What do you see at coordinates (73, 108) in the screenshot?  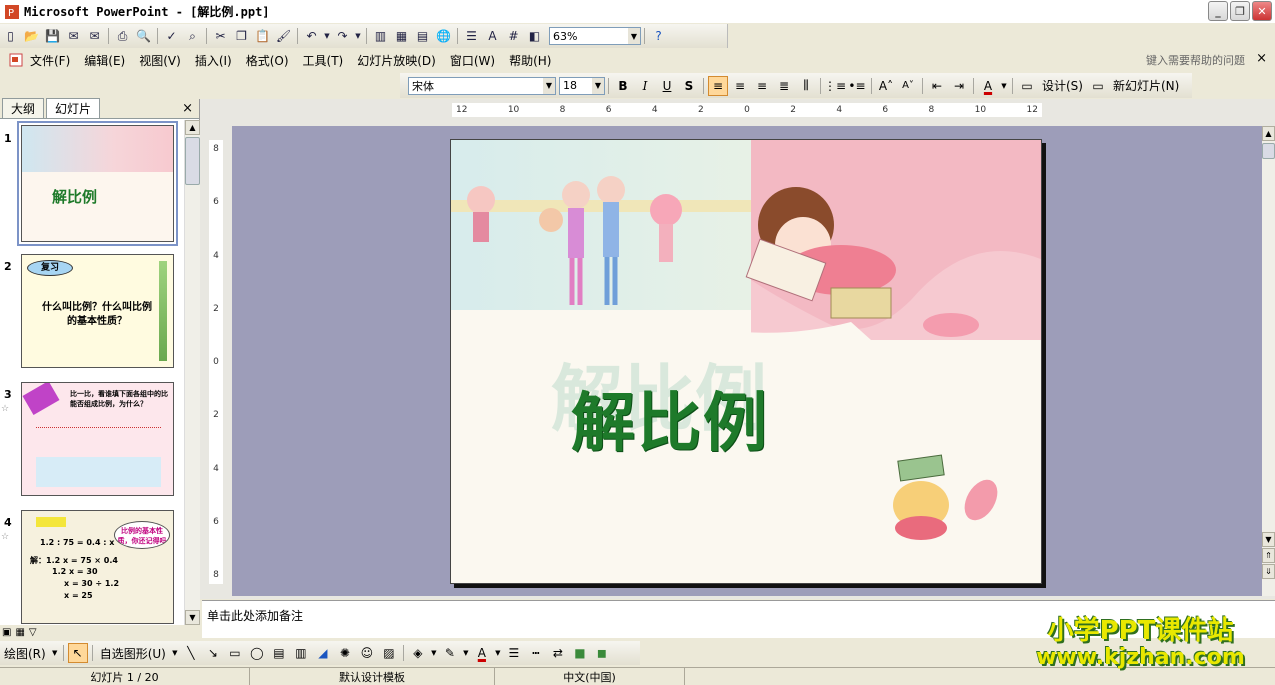 I see `tab-slides: 幻灯片` at bounding box center [73, 108].